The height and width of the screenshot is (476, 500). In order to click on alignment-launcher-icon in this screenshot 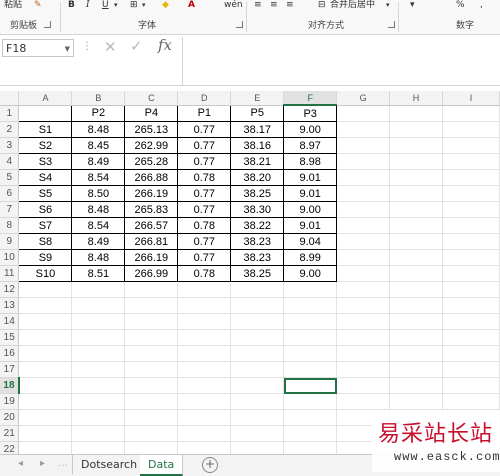, I will do `click(391, 24)`.